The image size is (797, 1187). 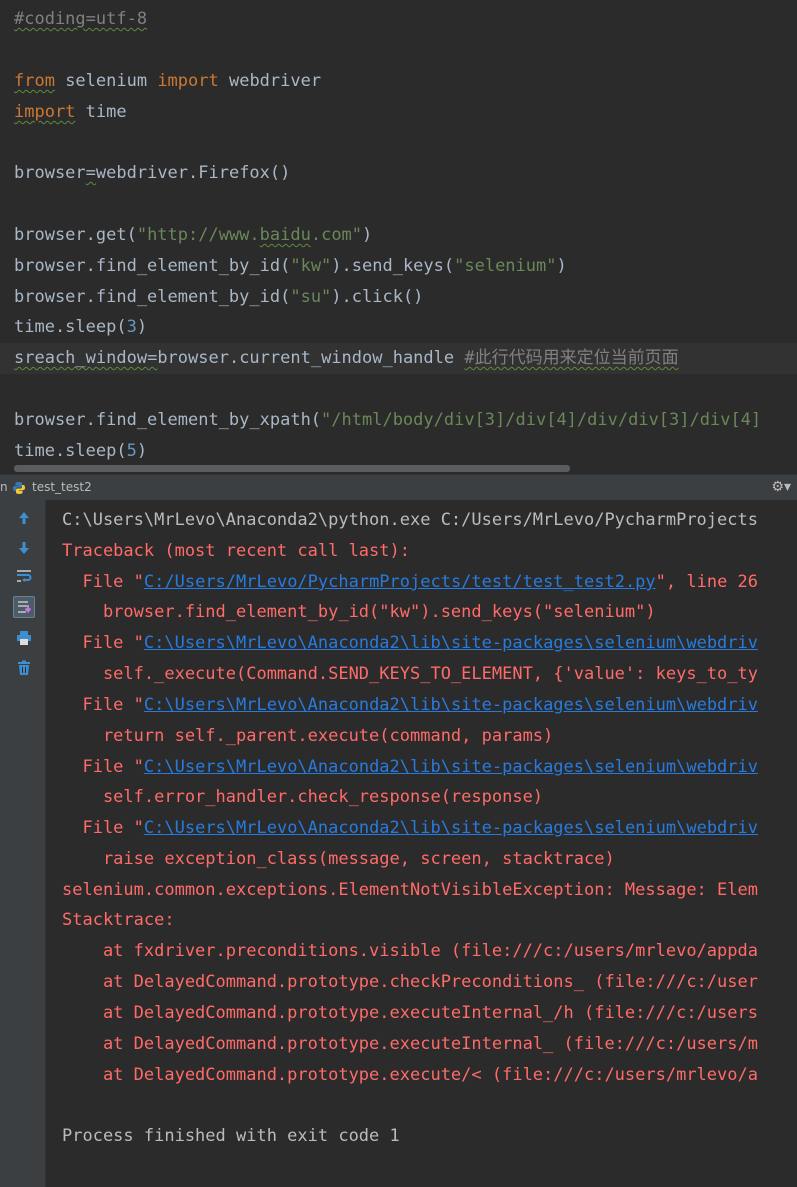 I want to click on coding-comment: #coding=utf-8, so click(x=81, y=19).